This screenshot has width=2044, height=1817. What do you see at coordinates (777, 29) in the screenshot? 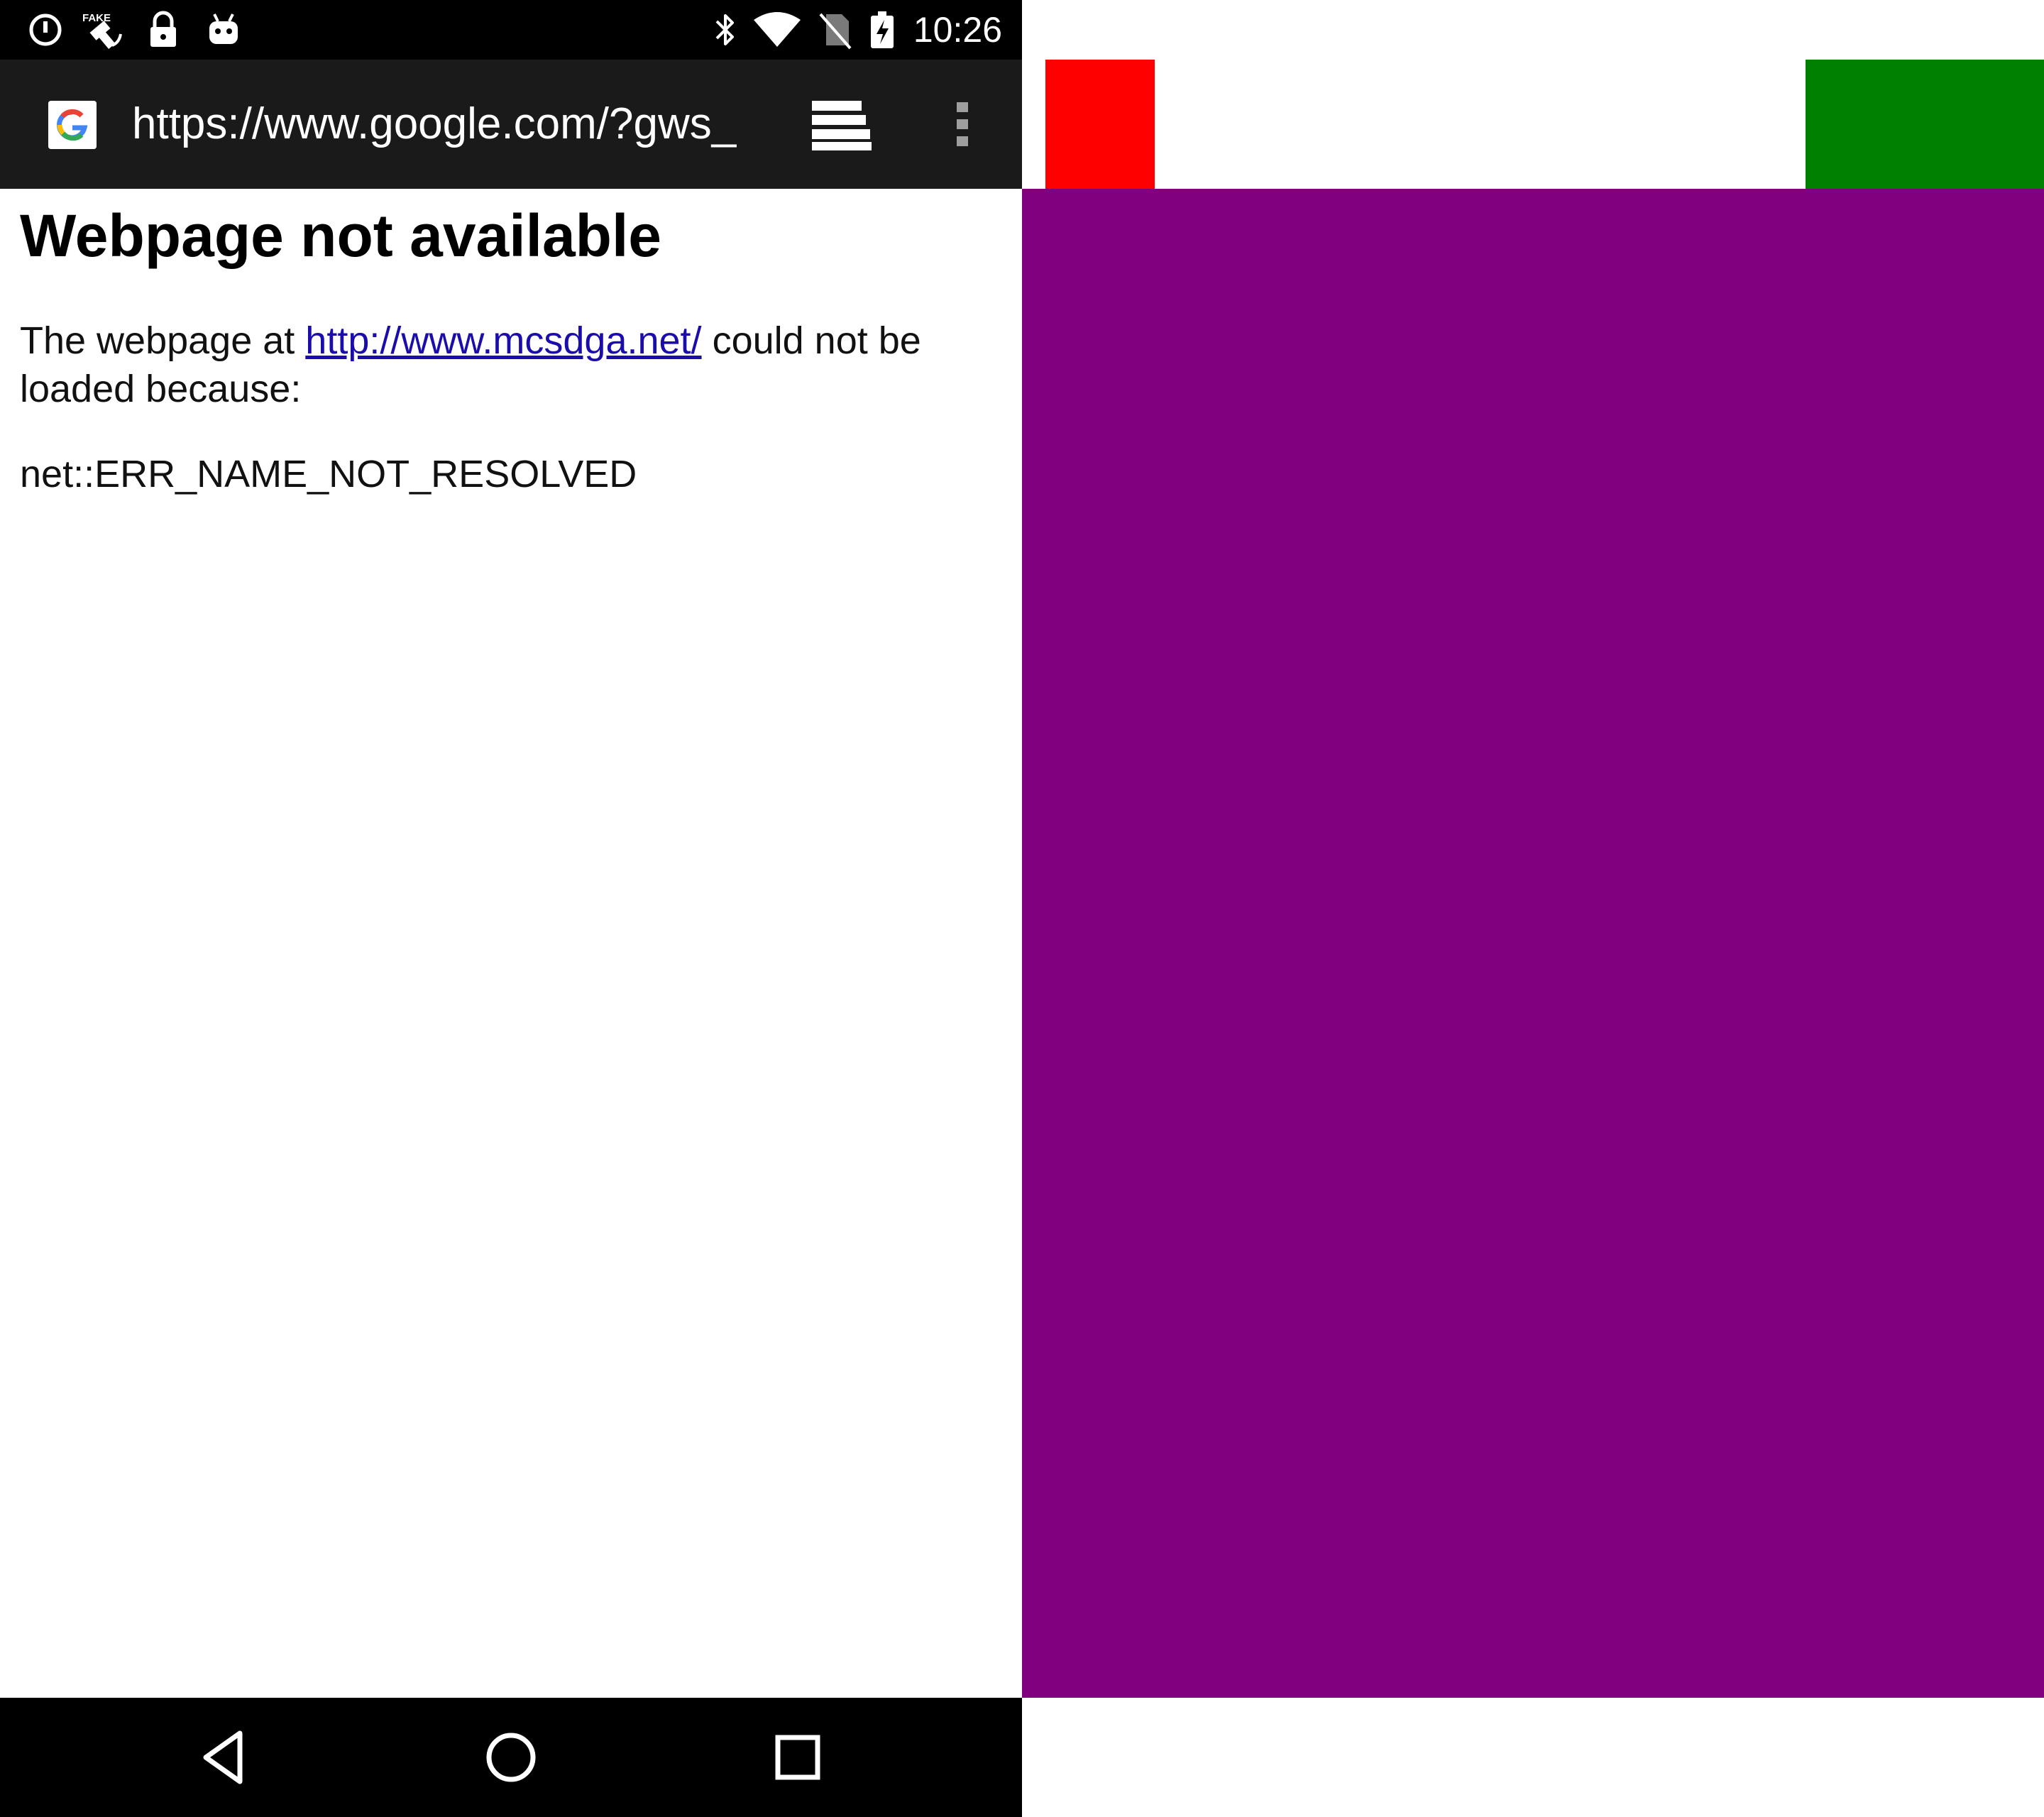
I see `wifi-icon` at bounding box center [777, 29].